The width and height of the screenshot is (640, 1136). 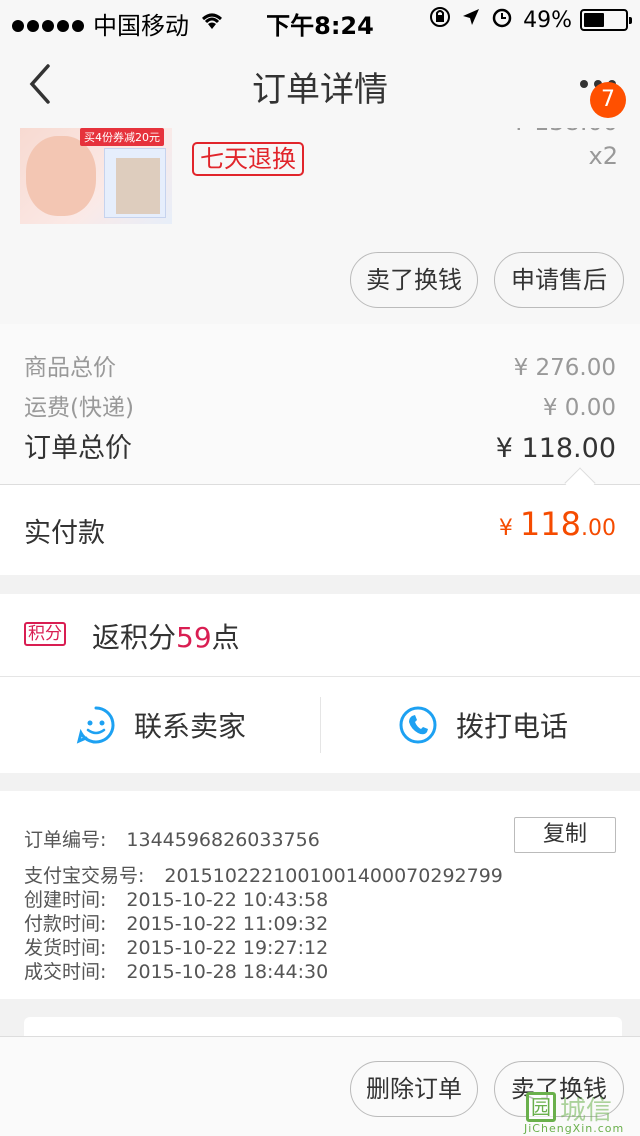 I want to click on nav-bar: 订单详情 7, so click(x=320, y=84).